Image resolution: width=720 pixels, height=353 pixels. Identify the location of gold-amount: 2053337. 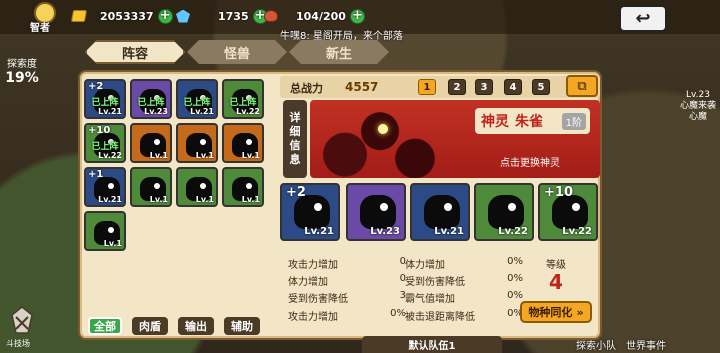
(127, 16).